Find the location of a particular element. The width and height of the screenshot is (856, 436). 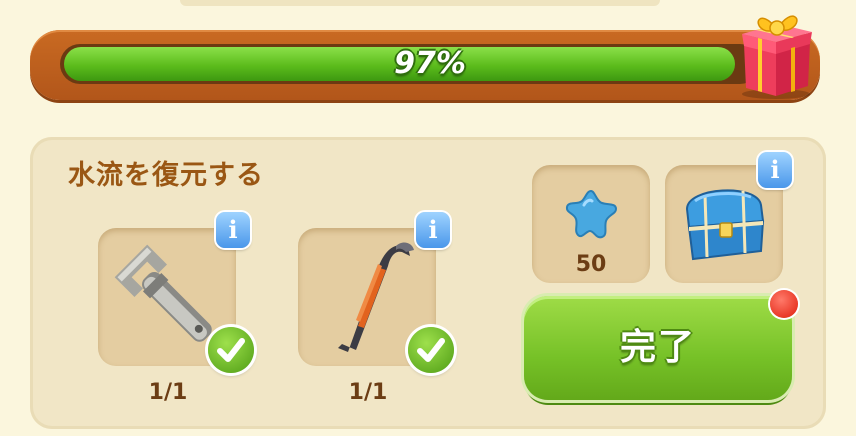

reward-amount: 50 is located at coordinates (591, 264).